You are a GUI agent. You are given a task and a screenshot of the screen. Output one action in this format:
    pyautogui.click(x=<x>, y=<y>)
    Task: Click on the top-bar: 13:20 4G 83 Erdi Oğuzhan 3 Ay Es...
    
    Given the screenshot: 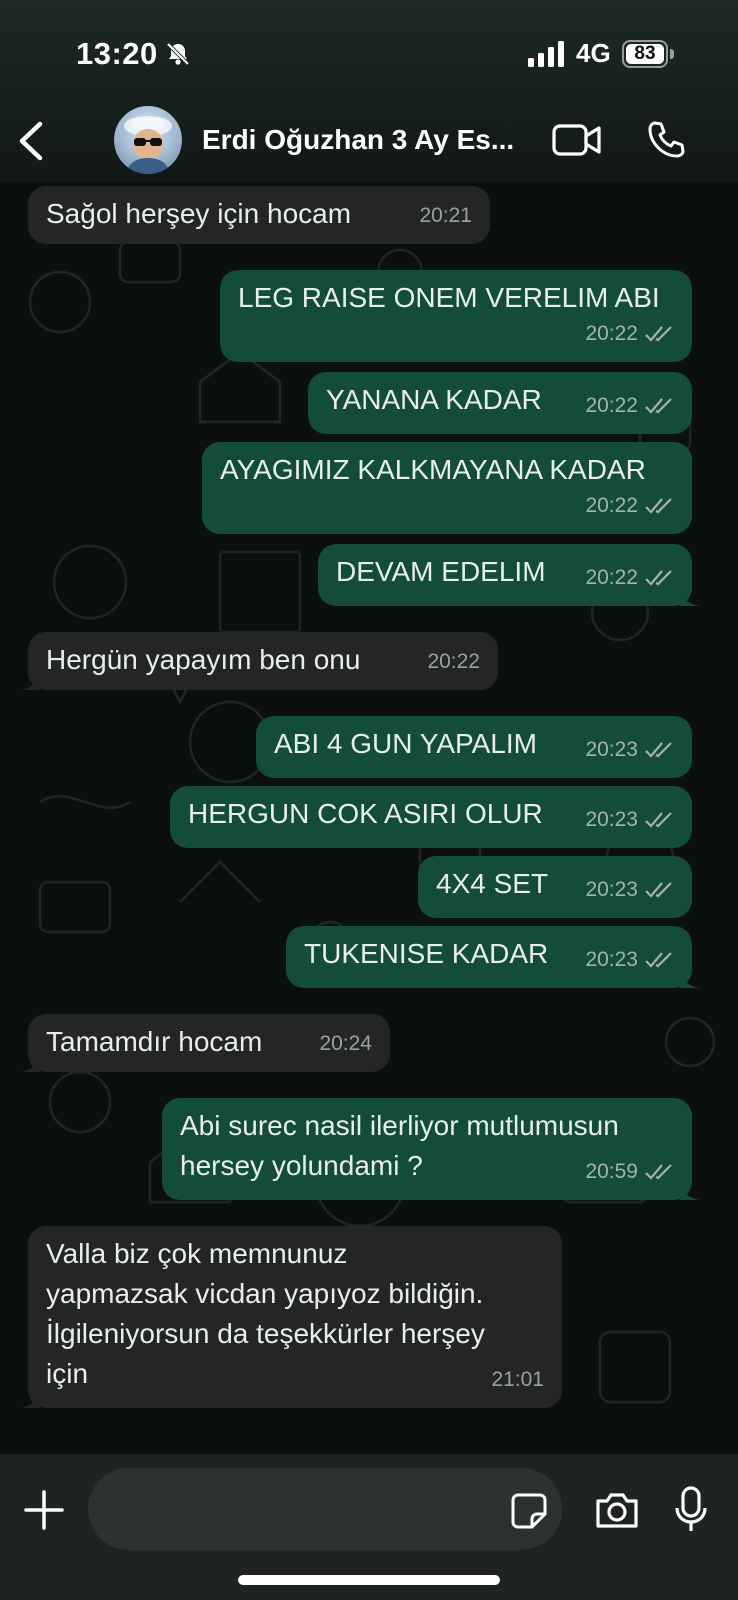 What is the action you would take?
    pyautogui.click(x=369, y=91)
    